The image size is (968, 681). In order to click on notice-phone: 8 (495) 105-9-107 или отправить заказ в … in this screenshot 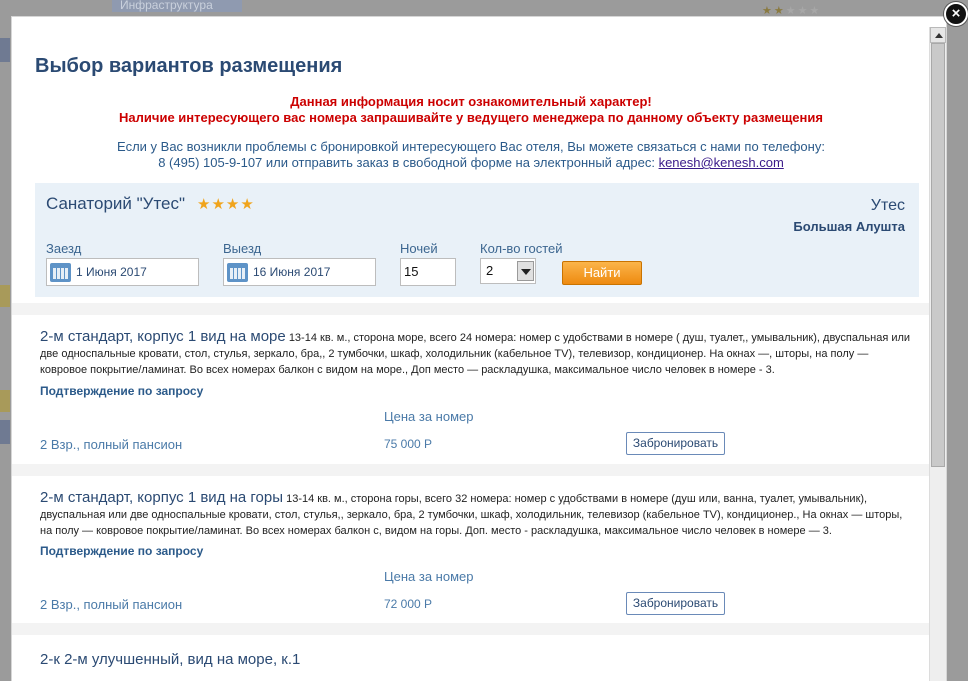, I will do `click(471, 162)`.